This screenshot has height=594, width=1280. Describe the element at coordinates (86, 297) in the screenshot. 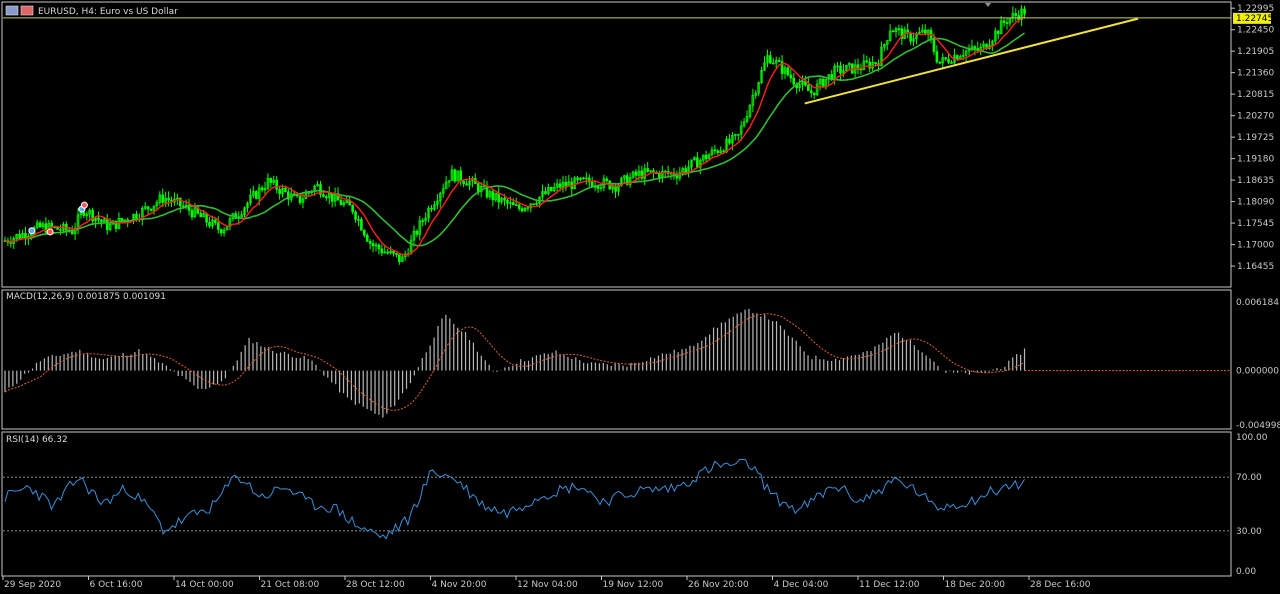

I see `macd-title: MACD(12,26,9) 0.001875 0.001091` at that location.